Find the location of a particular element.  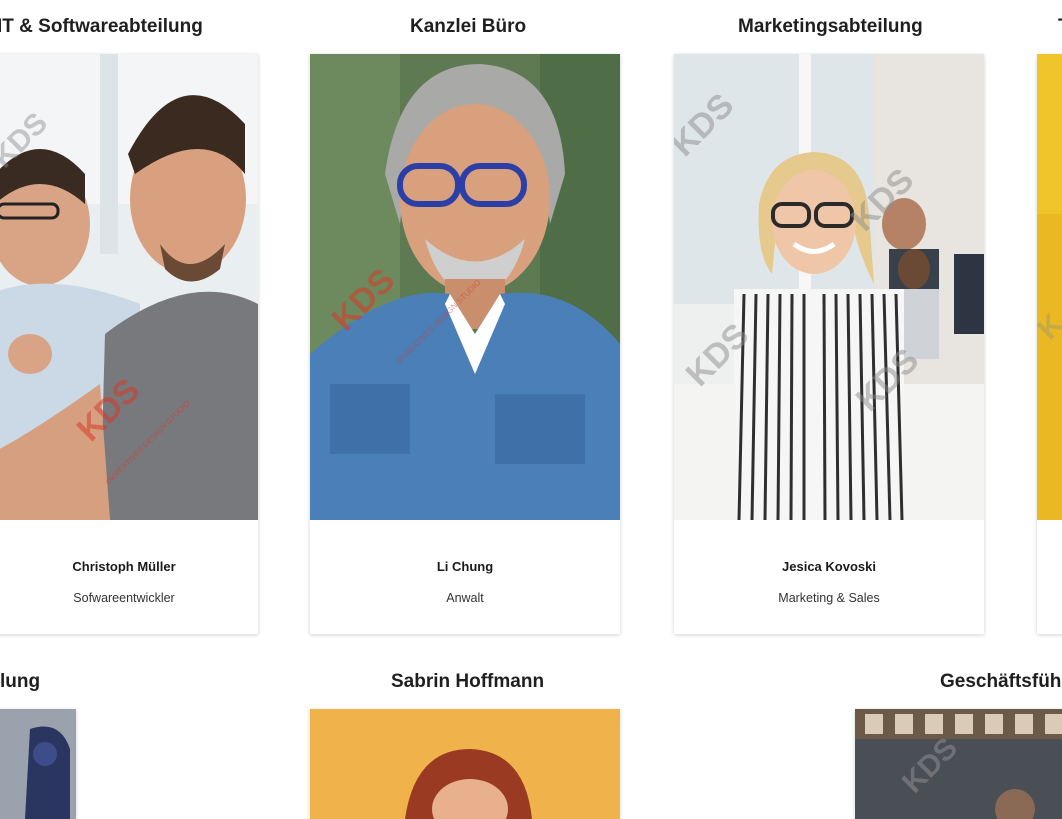

section-heading-marketing: Marketingsabteilung is located at coordinates (830, 26).